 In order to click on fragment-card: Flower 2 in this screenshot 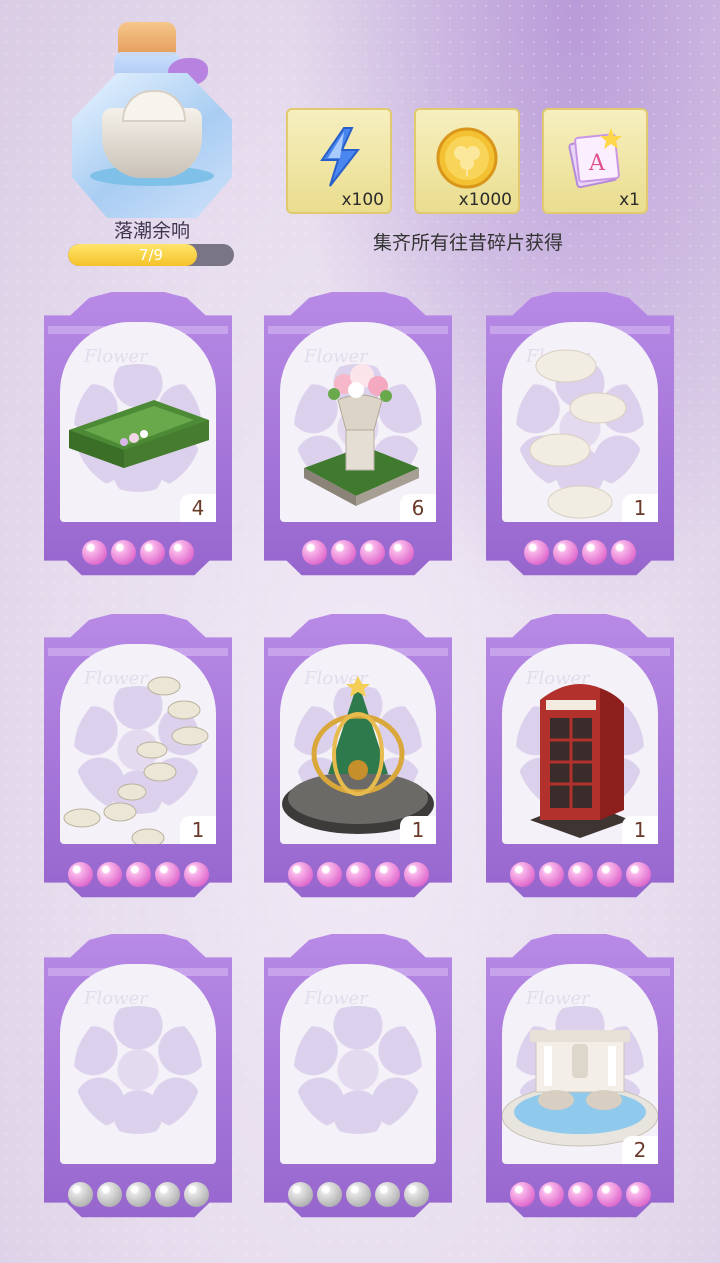, I will do `click(580, 1080)`.